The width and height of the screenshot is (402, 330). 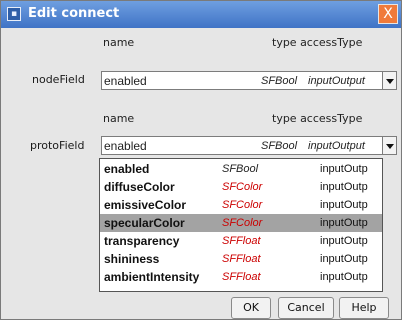 What do you see at coordinates (57, 145) in the screenshot?
I see `proto-field-label: protoField` at bounding box center [57, 145].